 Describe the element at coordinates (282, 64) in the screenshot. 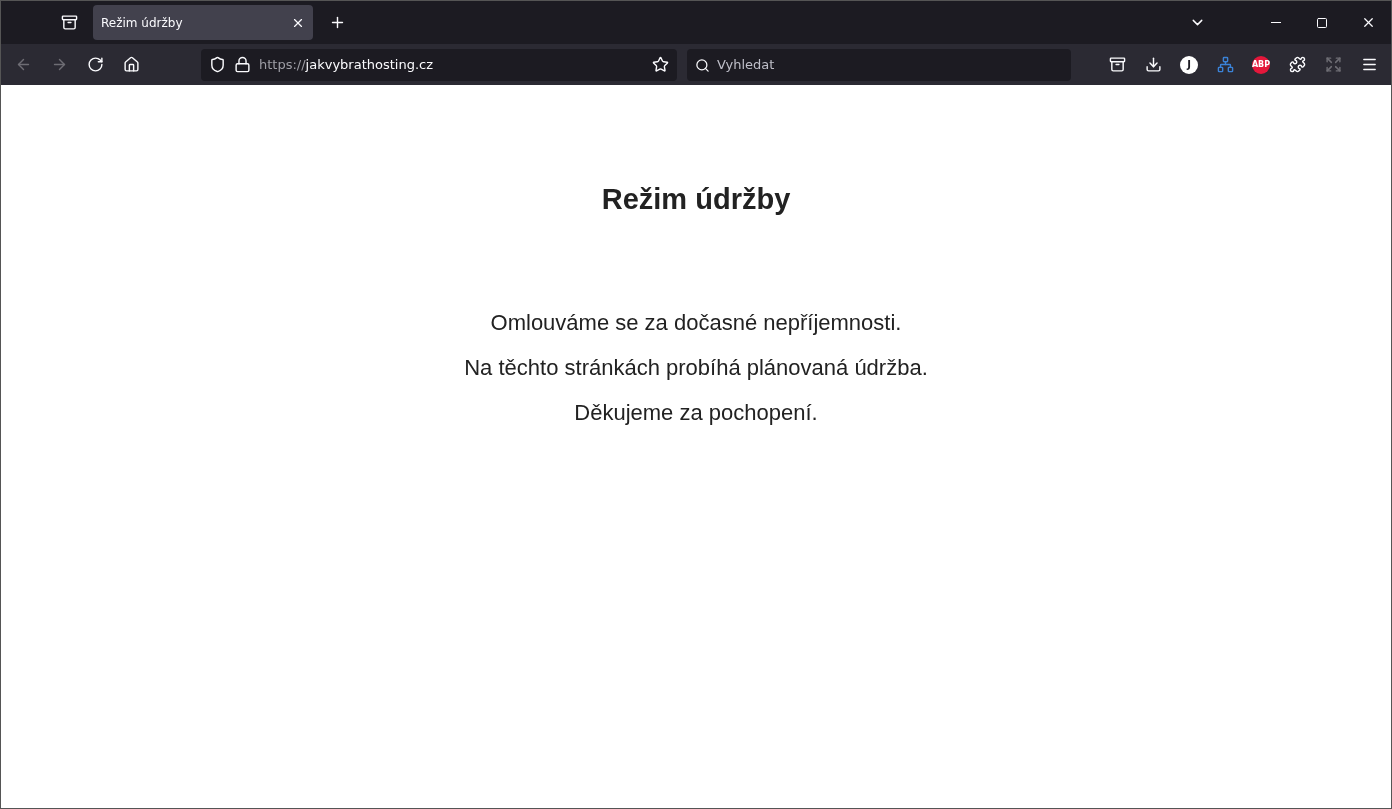

I see `url-scheme: https://` at that location.